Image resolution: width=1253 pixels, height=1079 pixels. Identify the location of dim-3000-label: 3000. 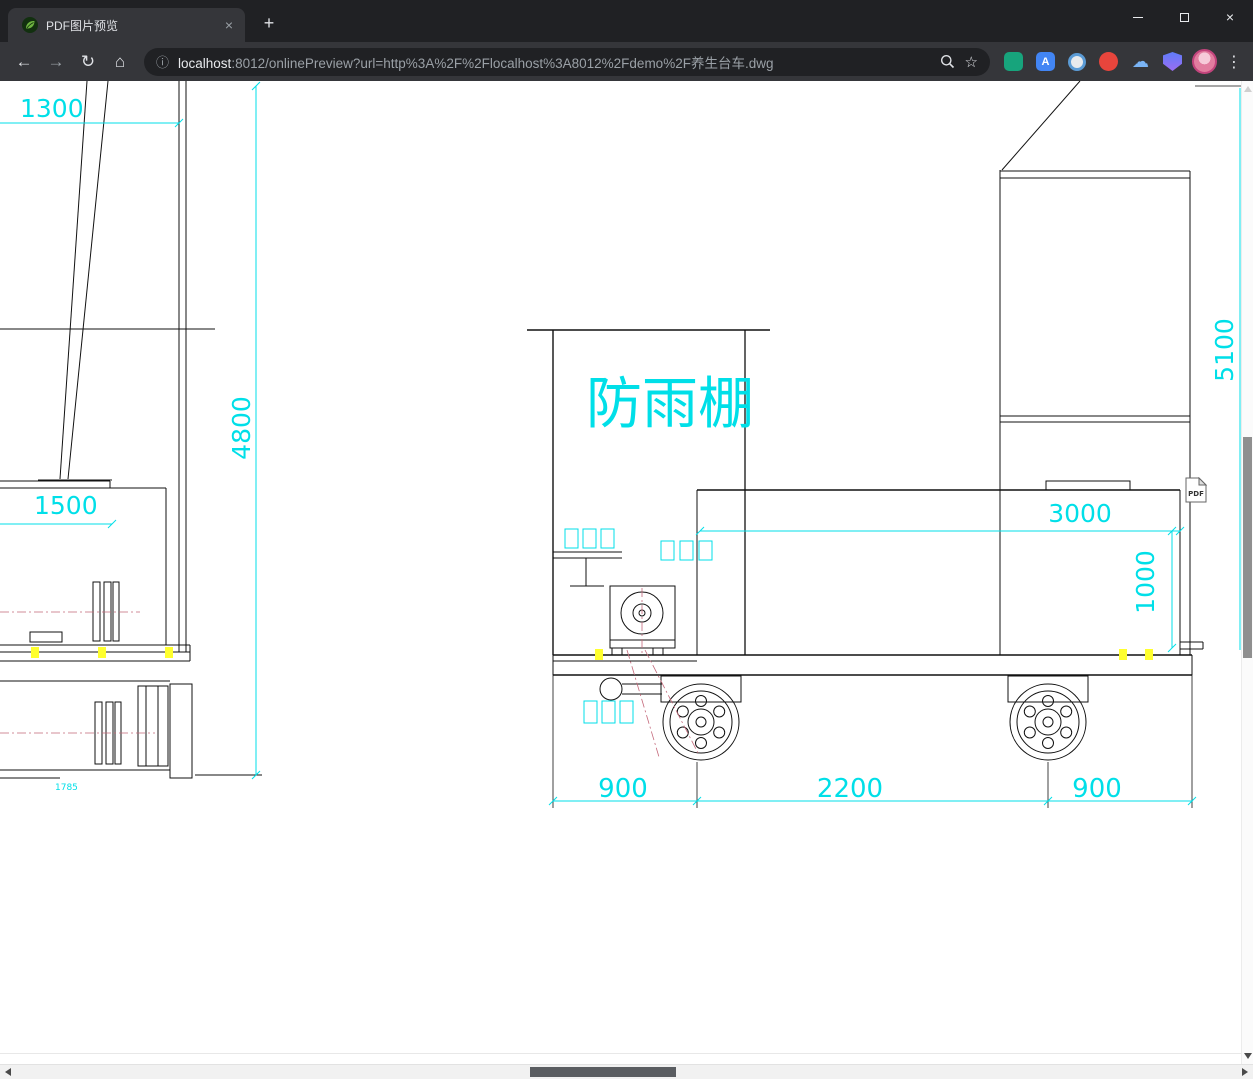
(1080, 513).